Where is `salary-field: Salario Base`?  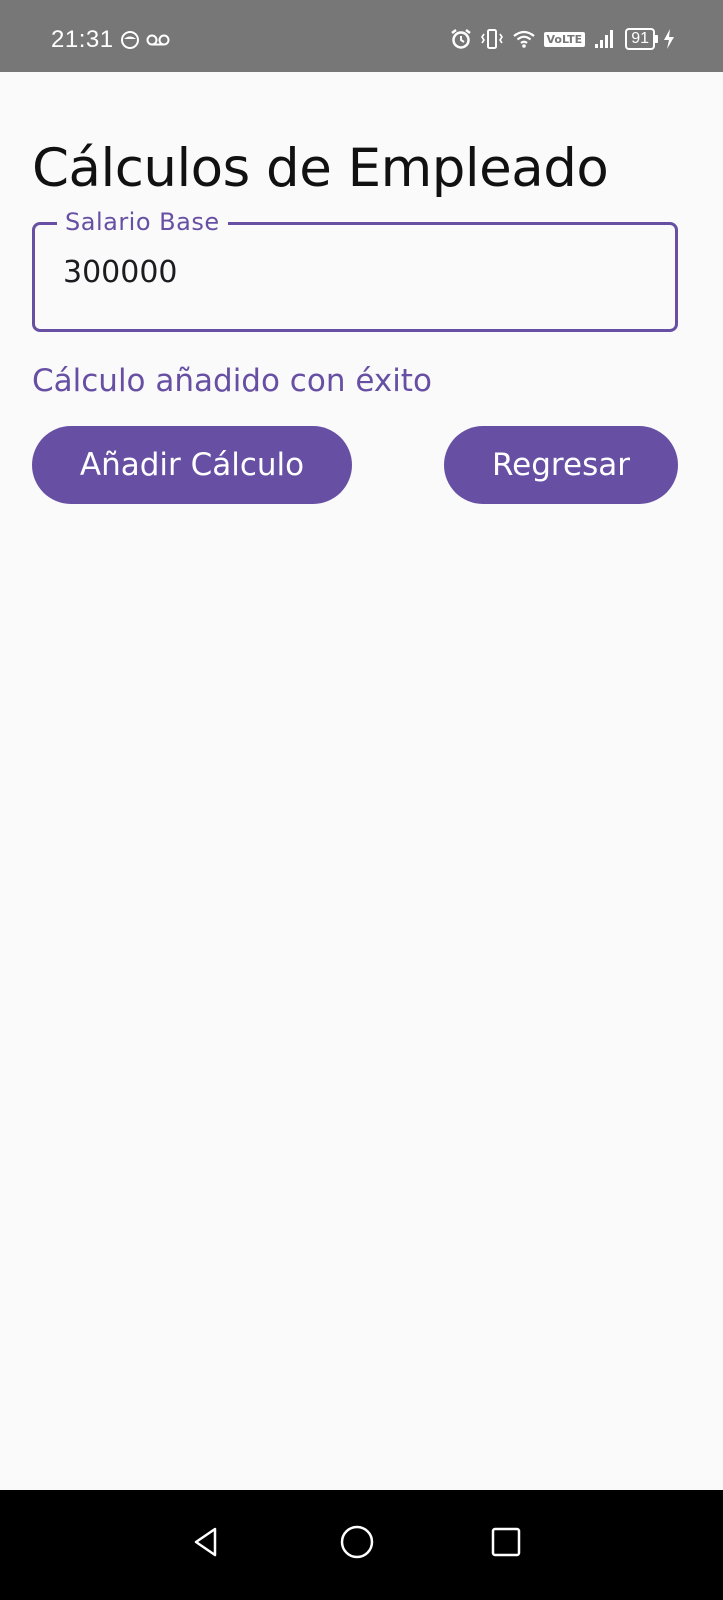
salary-field: Salario Base is located at coordinates (355, 270).